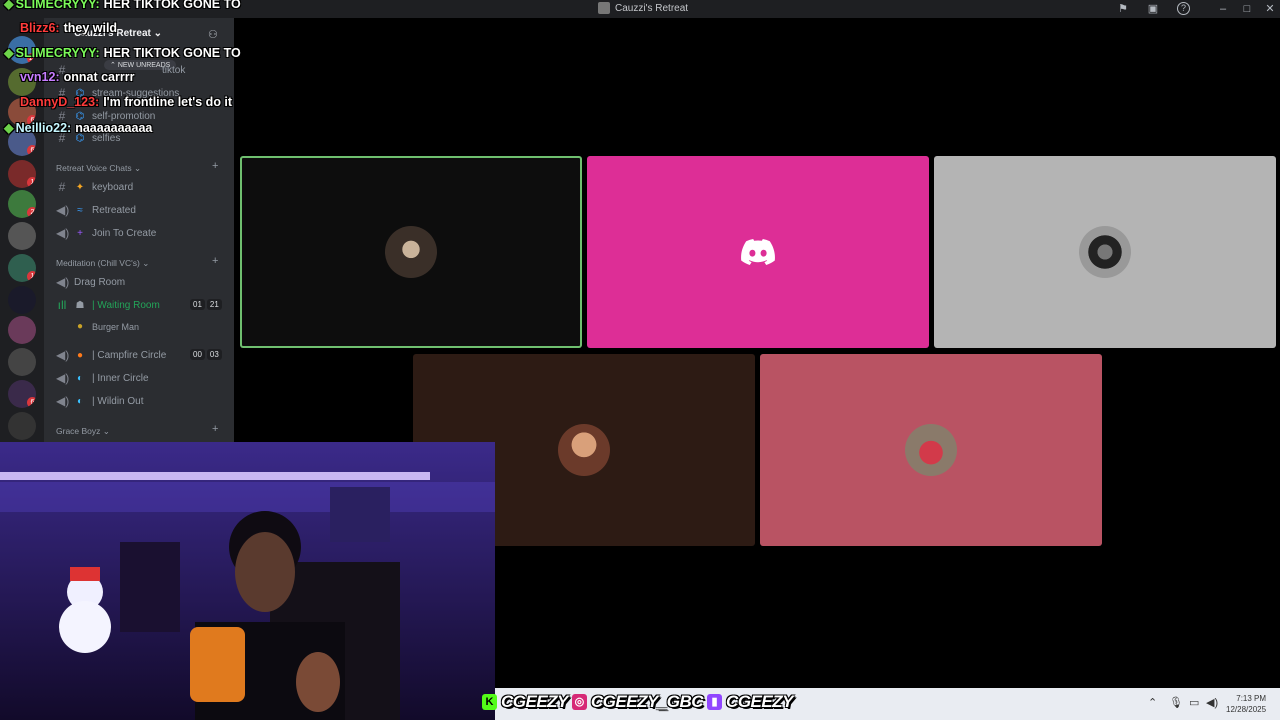 This screenshot has width=1280, height=720. I want to click on sparkle-icon: ✦, so click(80, 187).